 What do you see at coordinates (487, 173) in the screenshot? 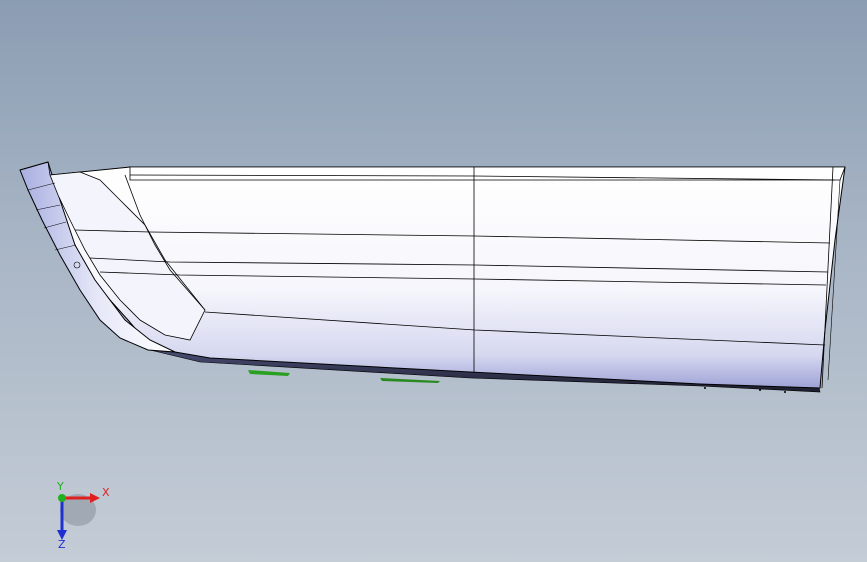
I see `deck-rim` at bounding box center [487, 173].